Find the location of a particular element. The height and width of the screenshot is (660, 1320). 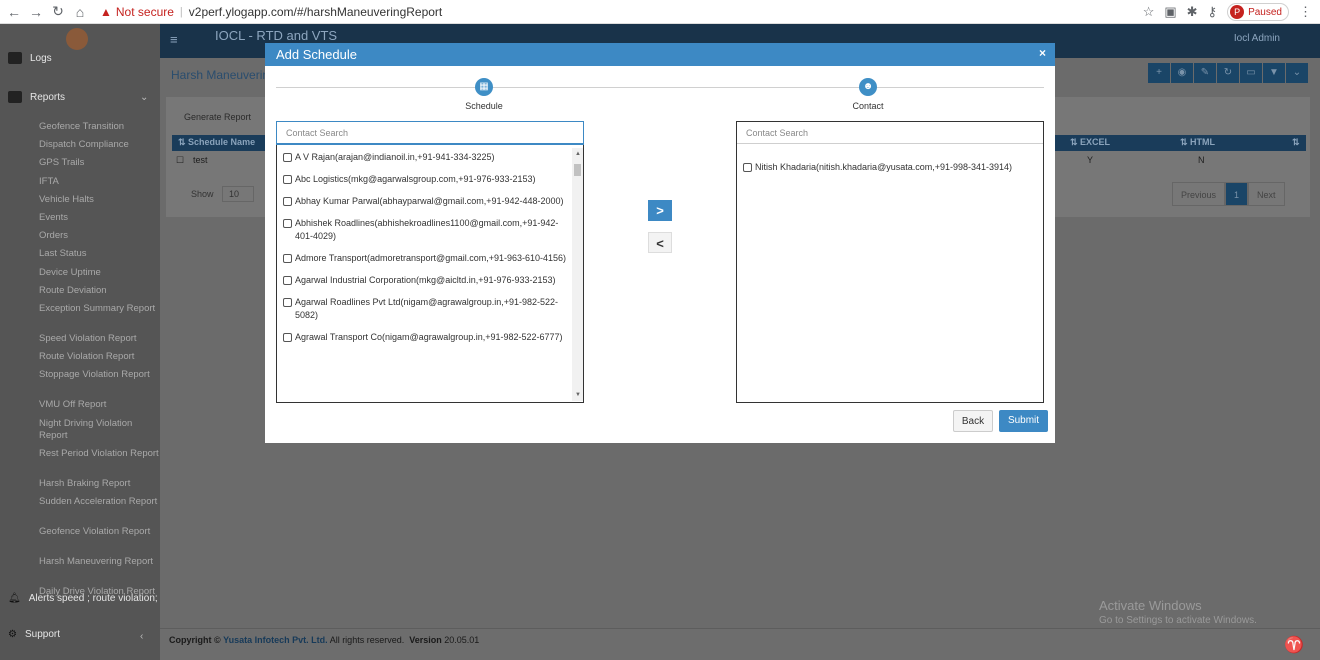

sort-icon: ⇅ is located at coordinates (1296, 142).